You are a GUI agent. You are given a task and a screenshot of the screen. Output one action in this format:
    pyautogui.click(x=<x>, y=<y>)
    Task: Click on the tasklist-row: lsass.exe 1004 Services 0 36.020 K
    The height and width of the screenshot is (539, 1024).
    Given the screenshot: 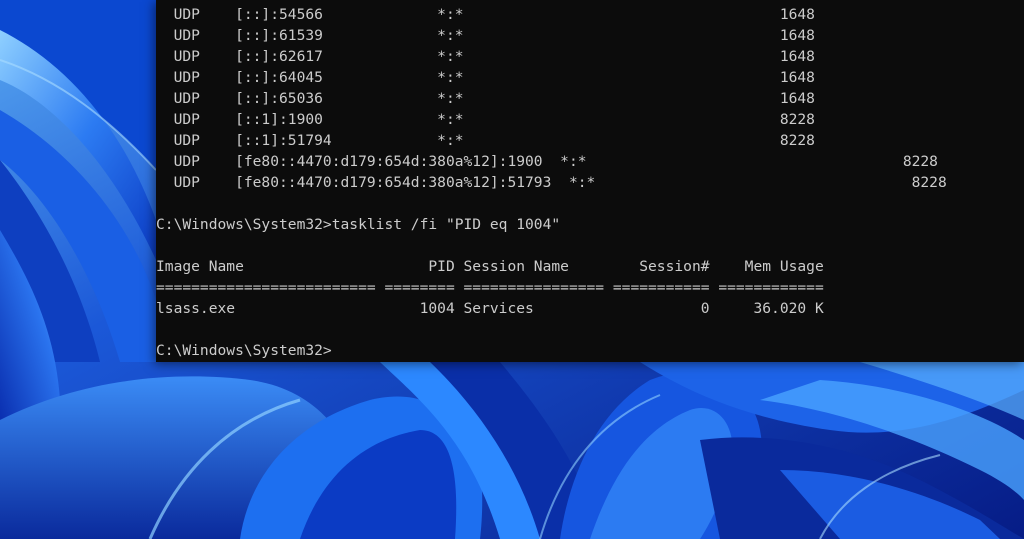 What is the action you would take?
    pyautogui.click(x=490, y=308)
    